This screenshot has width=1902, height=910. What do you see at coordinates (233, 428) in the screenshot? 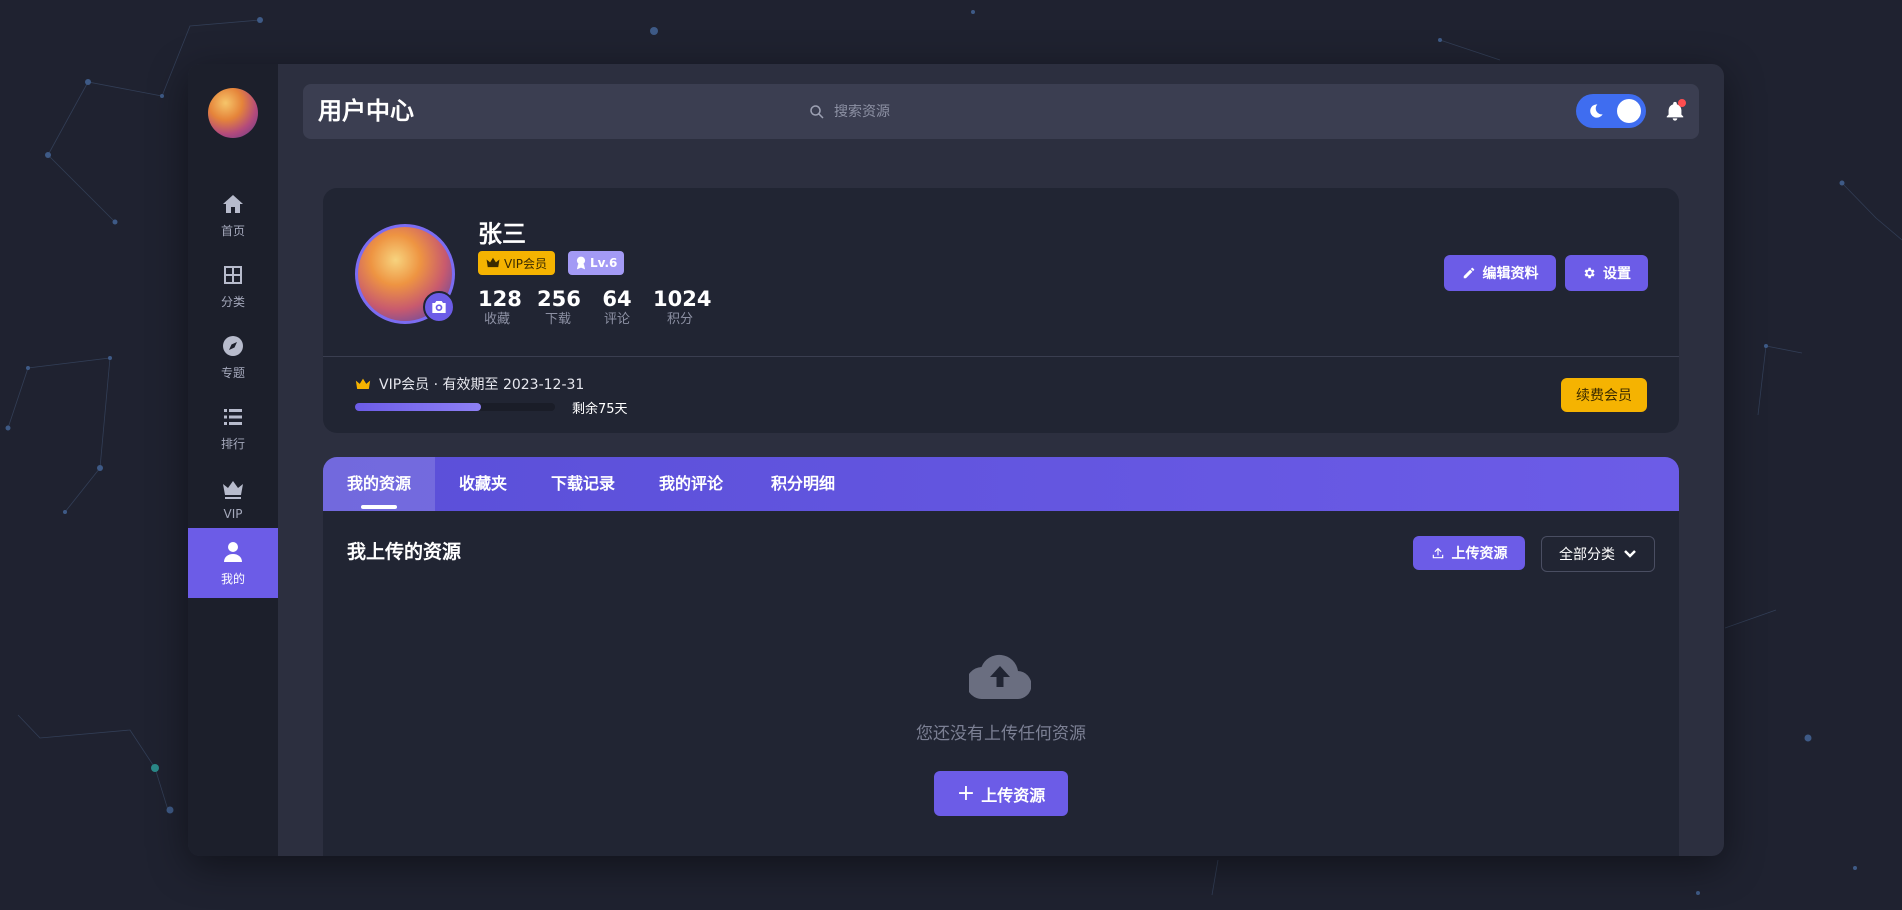
I see `sidebar-item-ranking: 排行` at bounding box center [233, 428].